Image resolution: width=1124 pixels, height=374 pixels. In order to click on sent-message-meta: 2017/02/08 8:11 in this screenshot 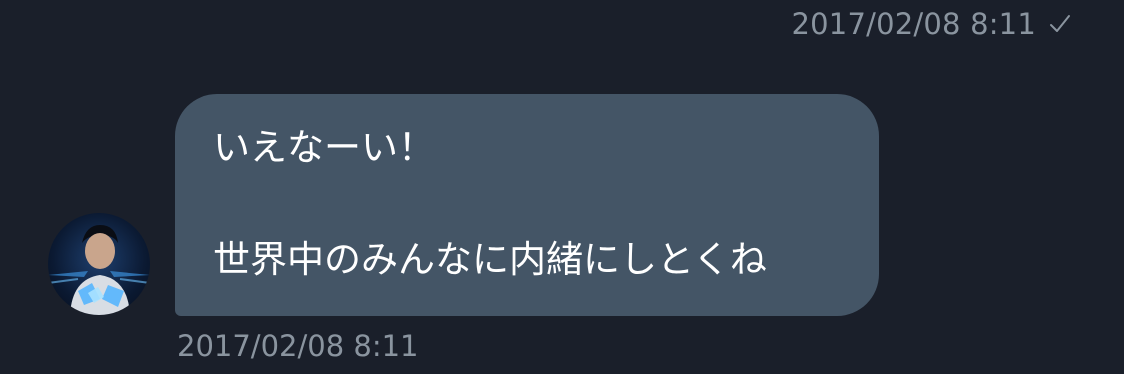, I will do `click(932, 24)`.